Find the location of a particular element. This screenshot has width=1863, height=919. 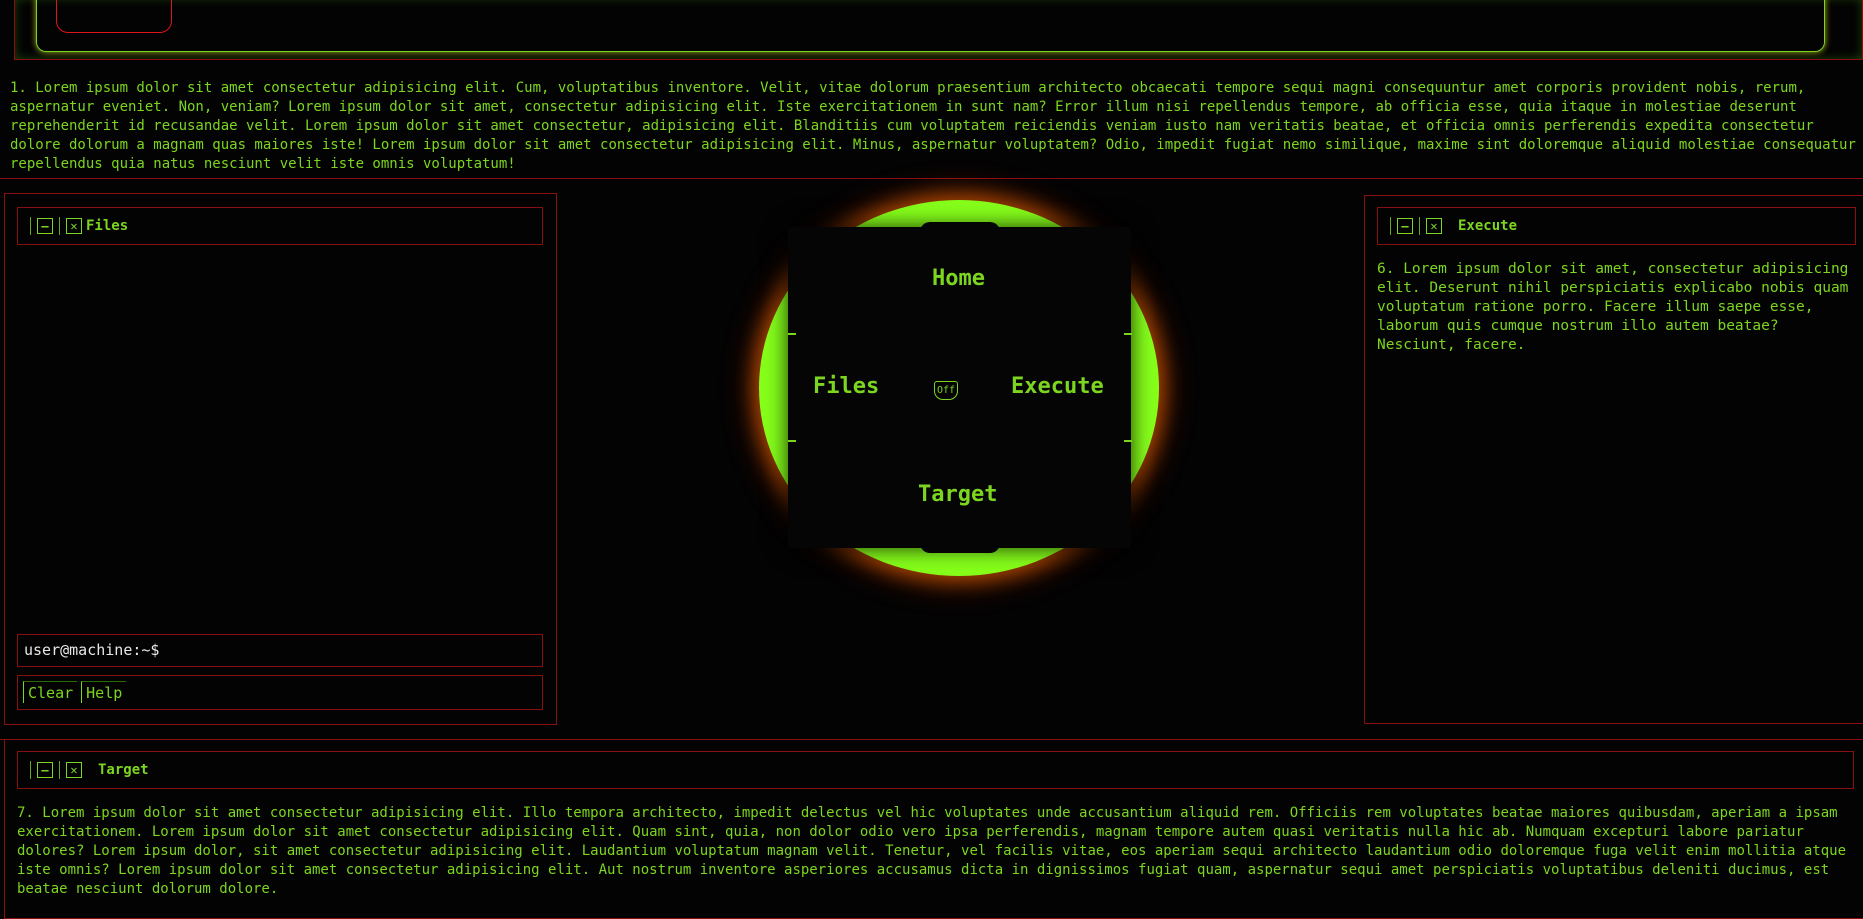

execute-panel-titlebar: – ✕ Execute is located at coordinates (1616, 226).